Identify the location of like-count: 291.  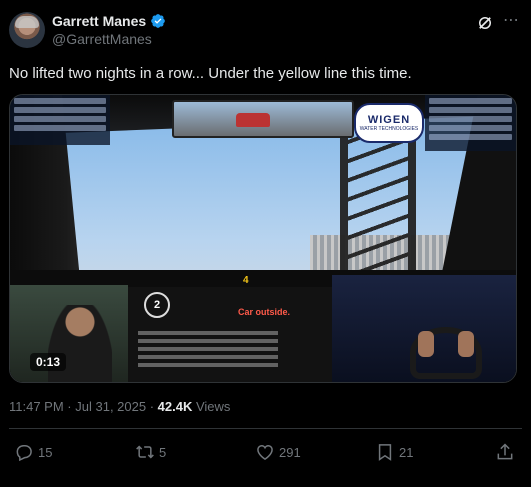
(290, 452).